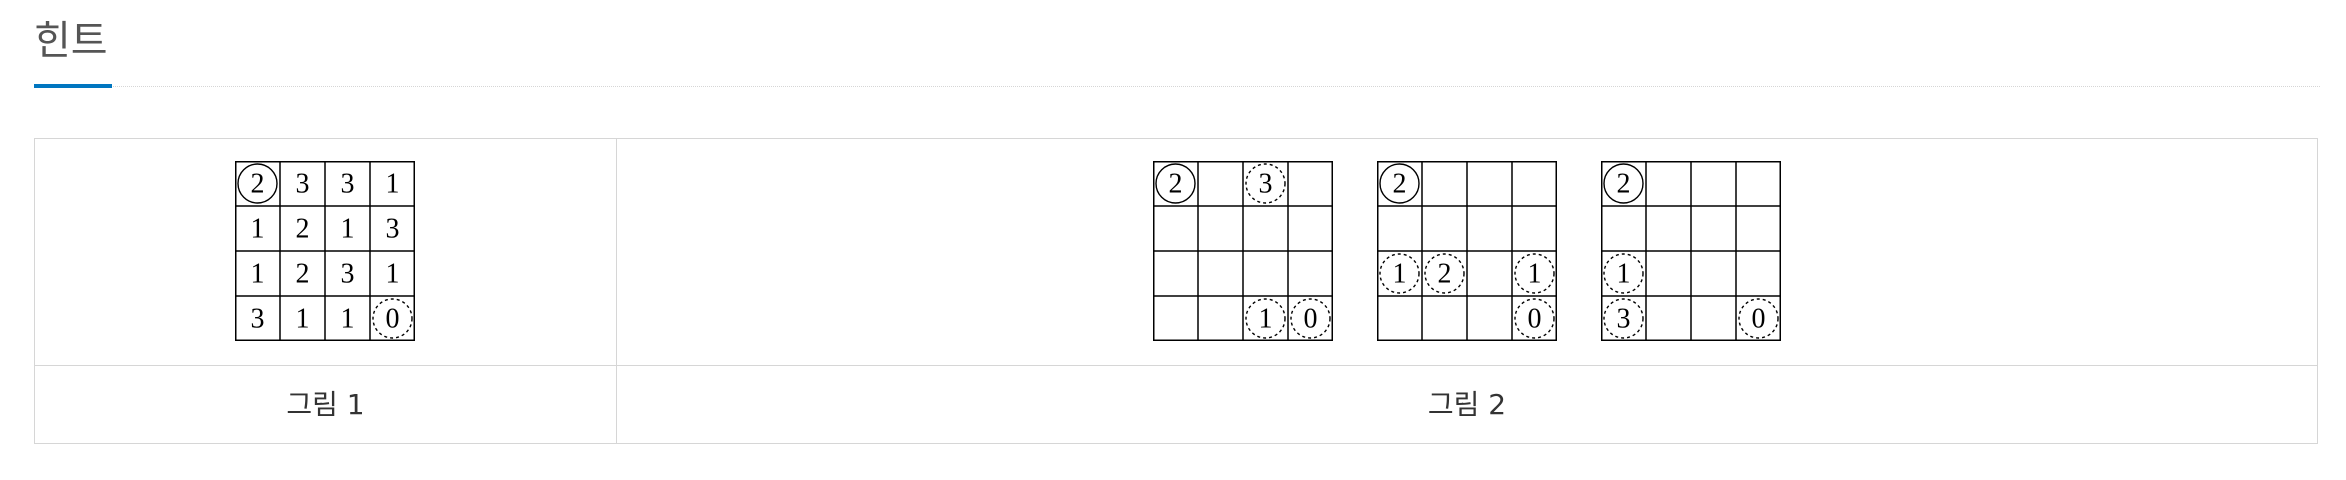  I want to click on figure-2-grid-b: 21 2 10, so click(1467, 251).